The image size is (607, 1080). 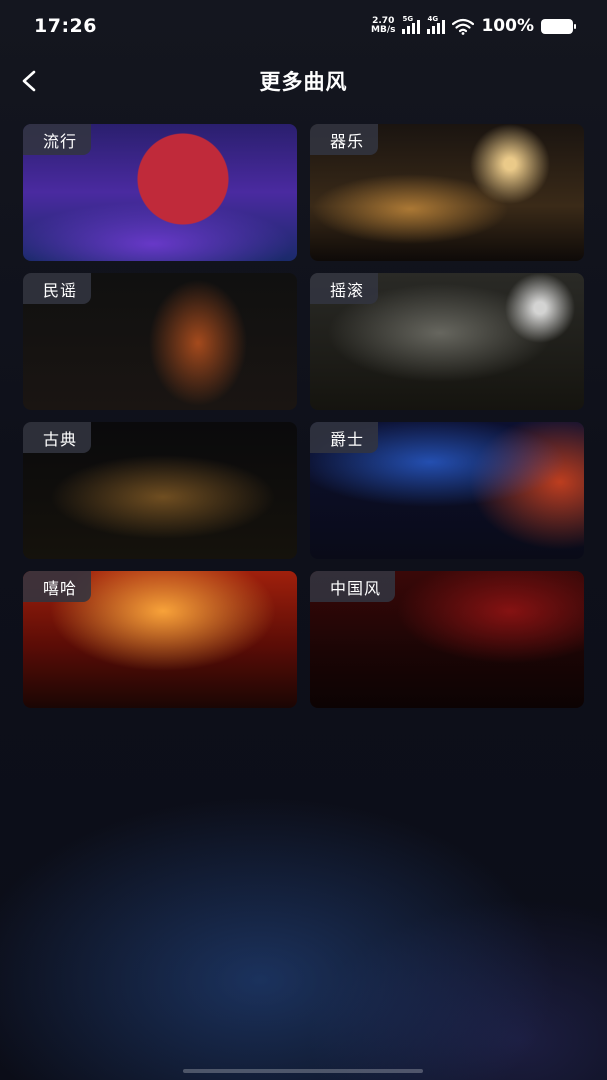 What do you see at coordinates (344, 139) in the screenshot?
I see `genre-label: 器乐` at bounding box center [344, 139].